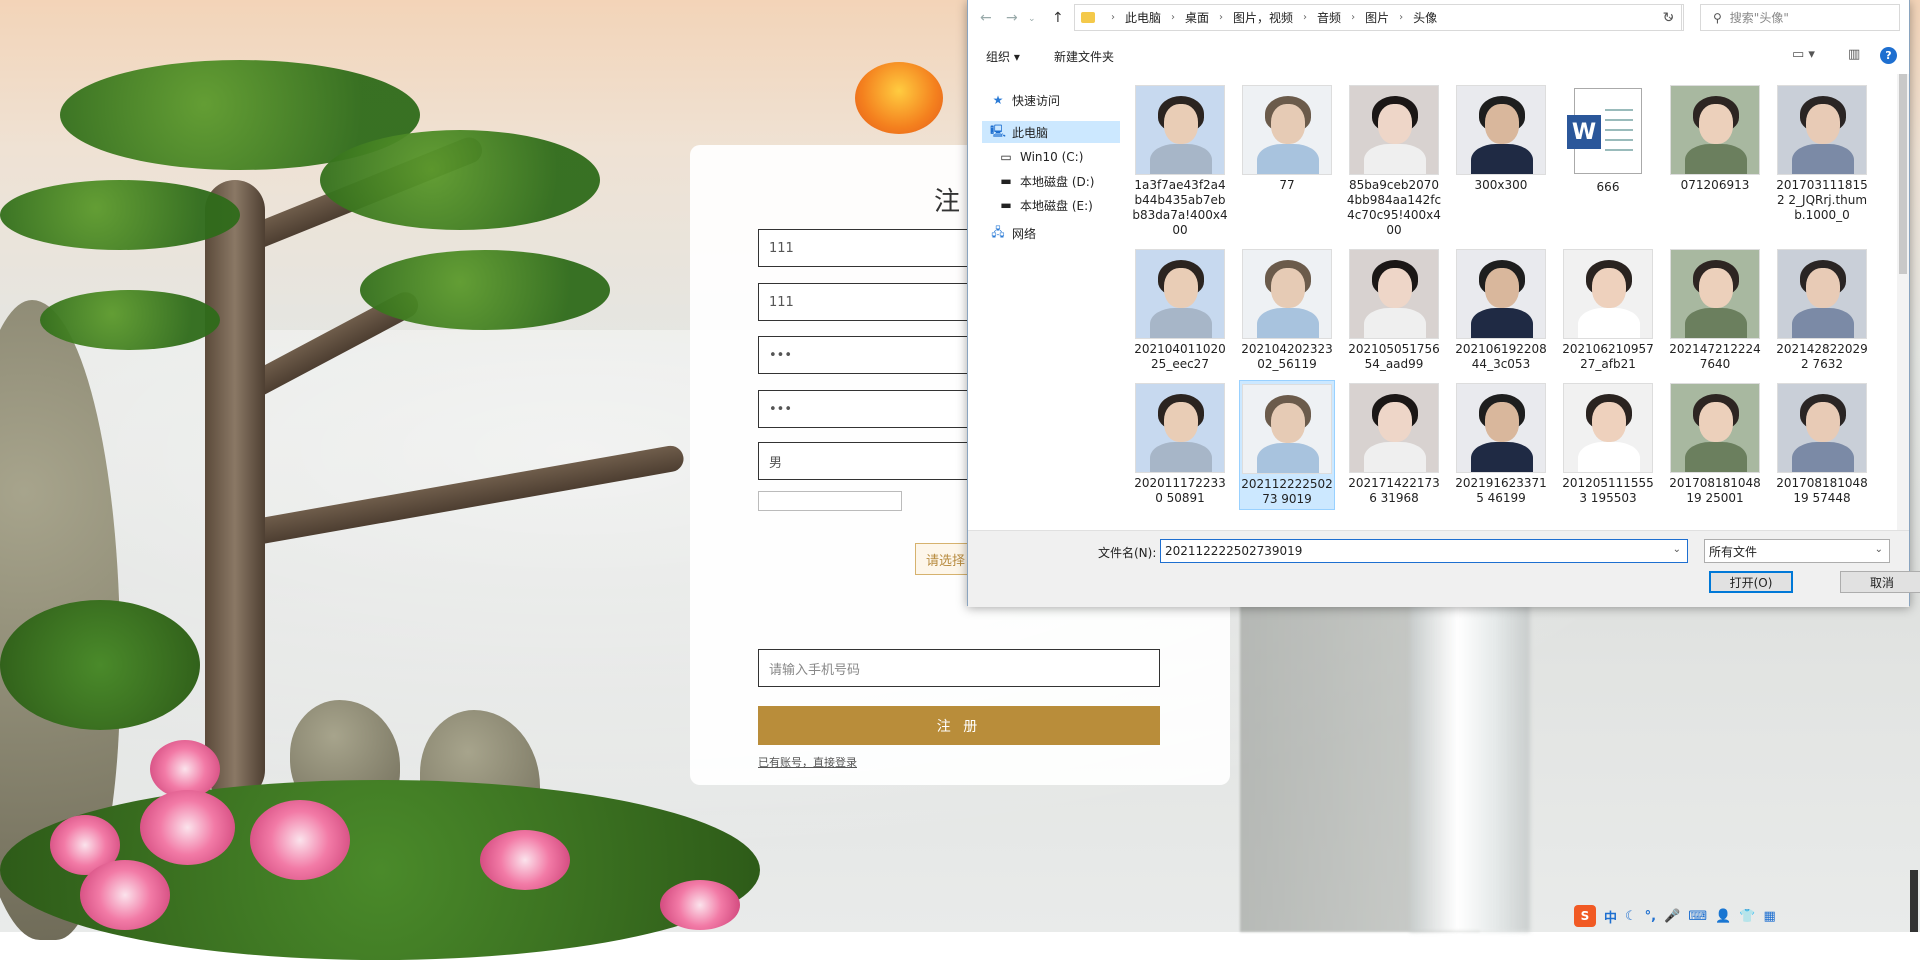  Describe the element at coordinates (1747, 916) in the screenshot. I see `skin-icon: 👕` at that location.